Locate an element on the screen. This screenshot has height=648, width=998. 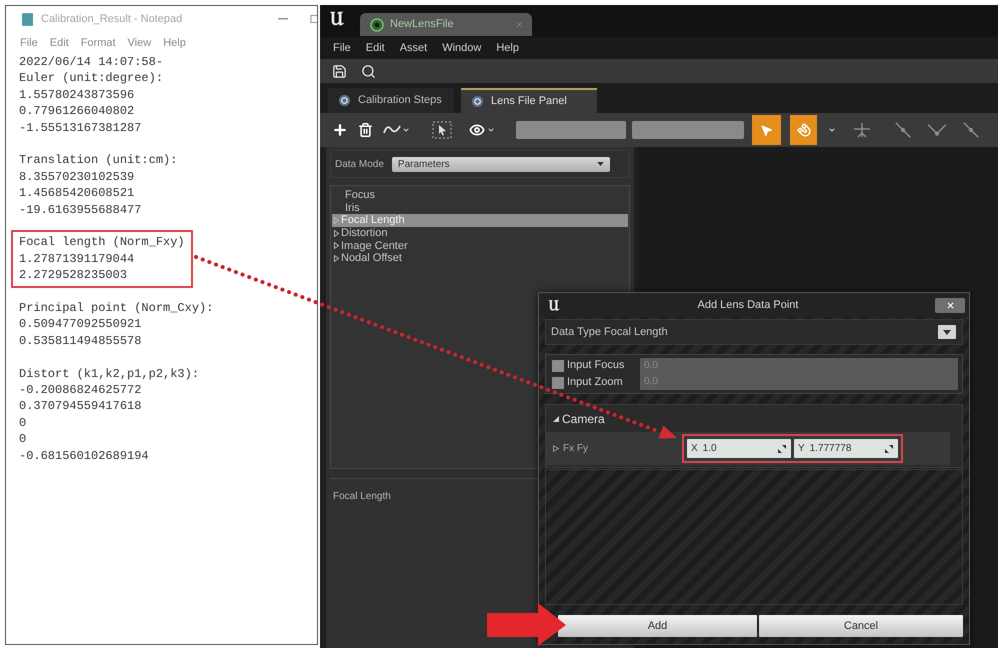
maximize-icon is located at coordinates (313, 19).